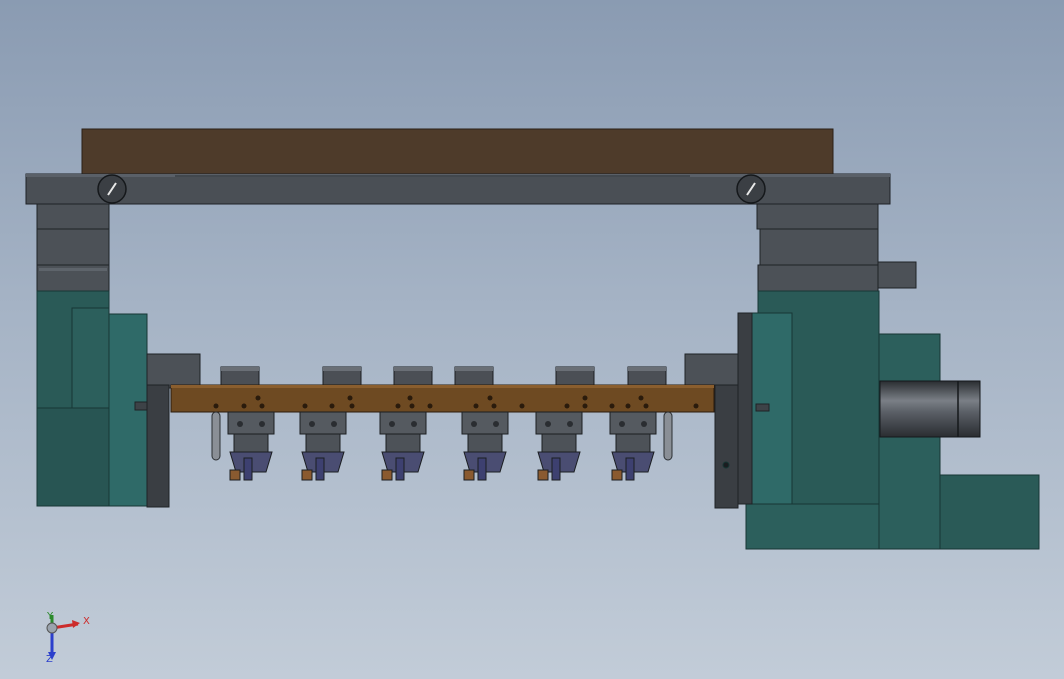  What do you see at coordinates (52, 628) in the screenshot?
I see `triad-origin` at bounding box center [52, 628].